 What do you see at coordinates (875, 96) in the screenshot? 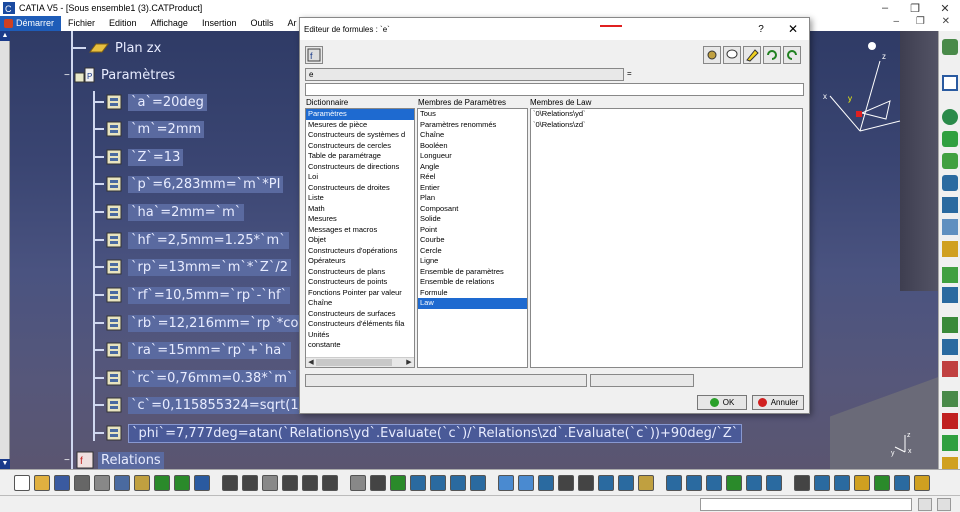
I see `compass-icon: x z y` at bounding box center [875, 96].